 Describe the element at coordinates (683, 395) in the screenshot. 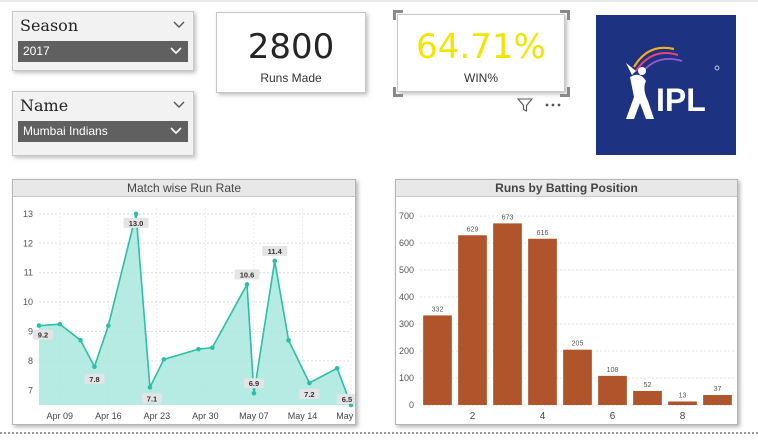

I see `bar-value-label: 13` at that location.